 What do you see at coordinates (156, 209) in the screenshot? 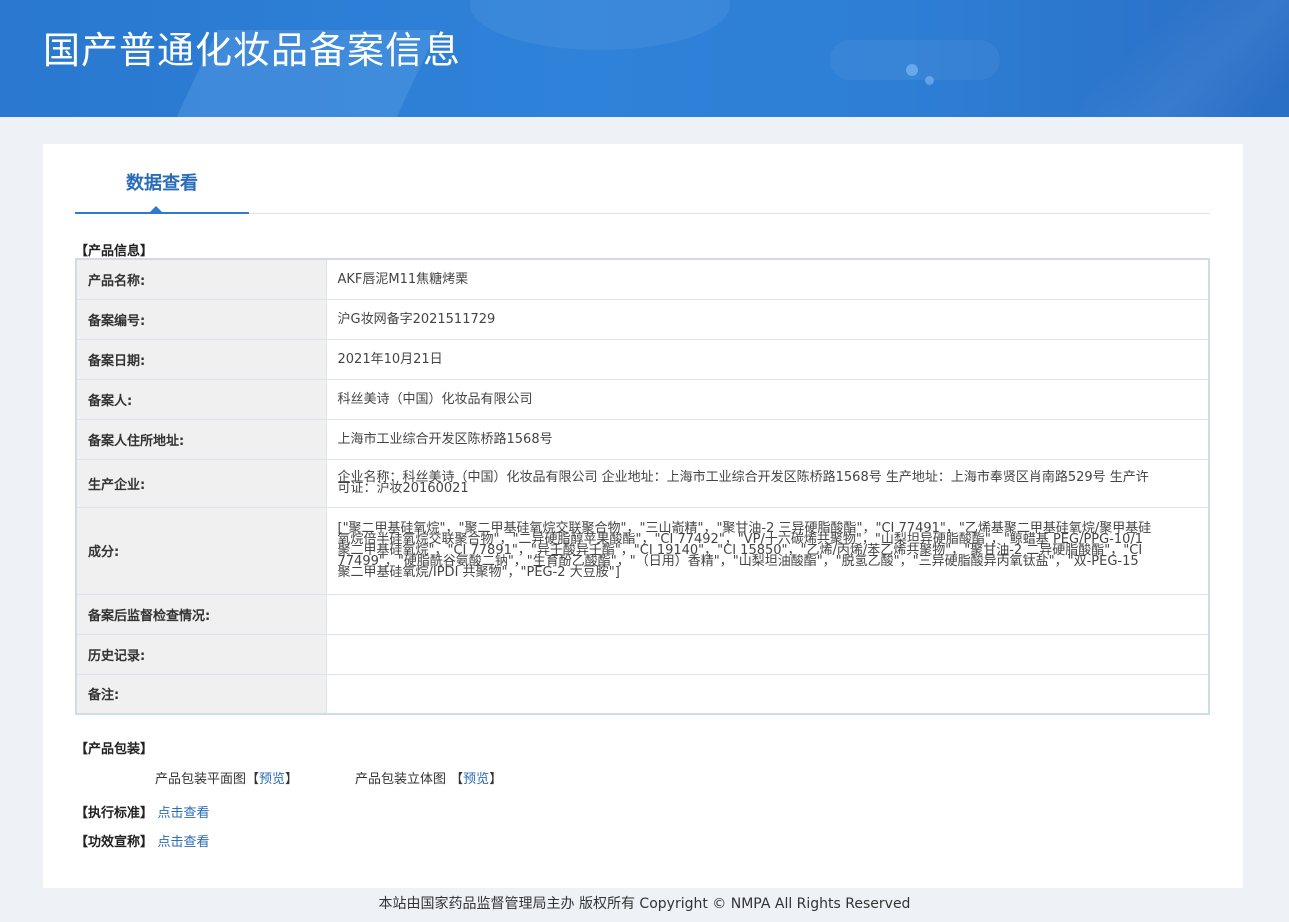
I see `tab-caret-icon` at bounding box center [156, 209].